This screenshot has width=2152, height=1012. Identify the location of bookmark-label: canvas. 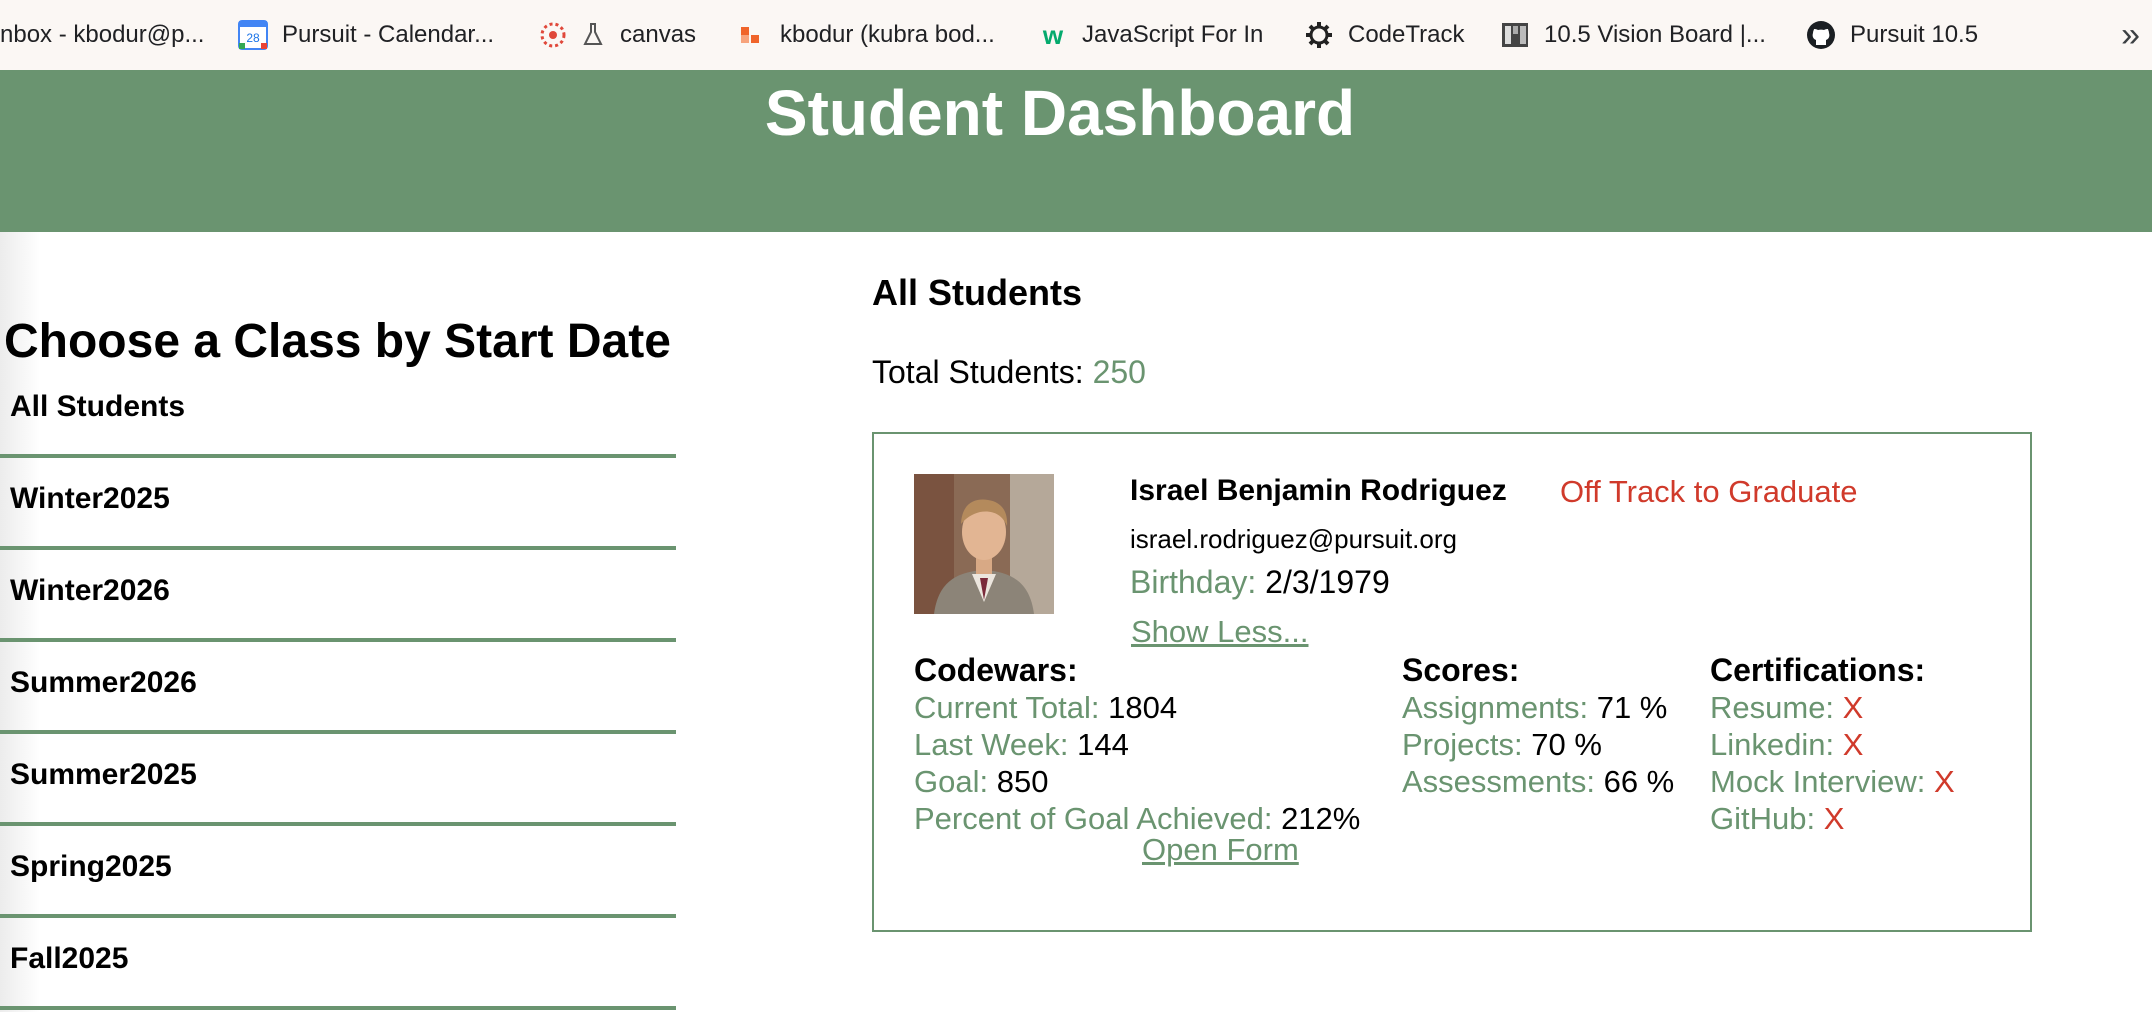
(658, 34).